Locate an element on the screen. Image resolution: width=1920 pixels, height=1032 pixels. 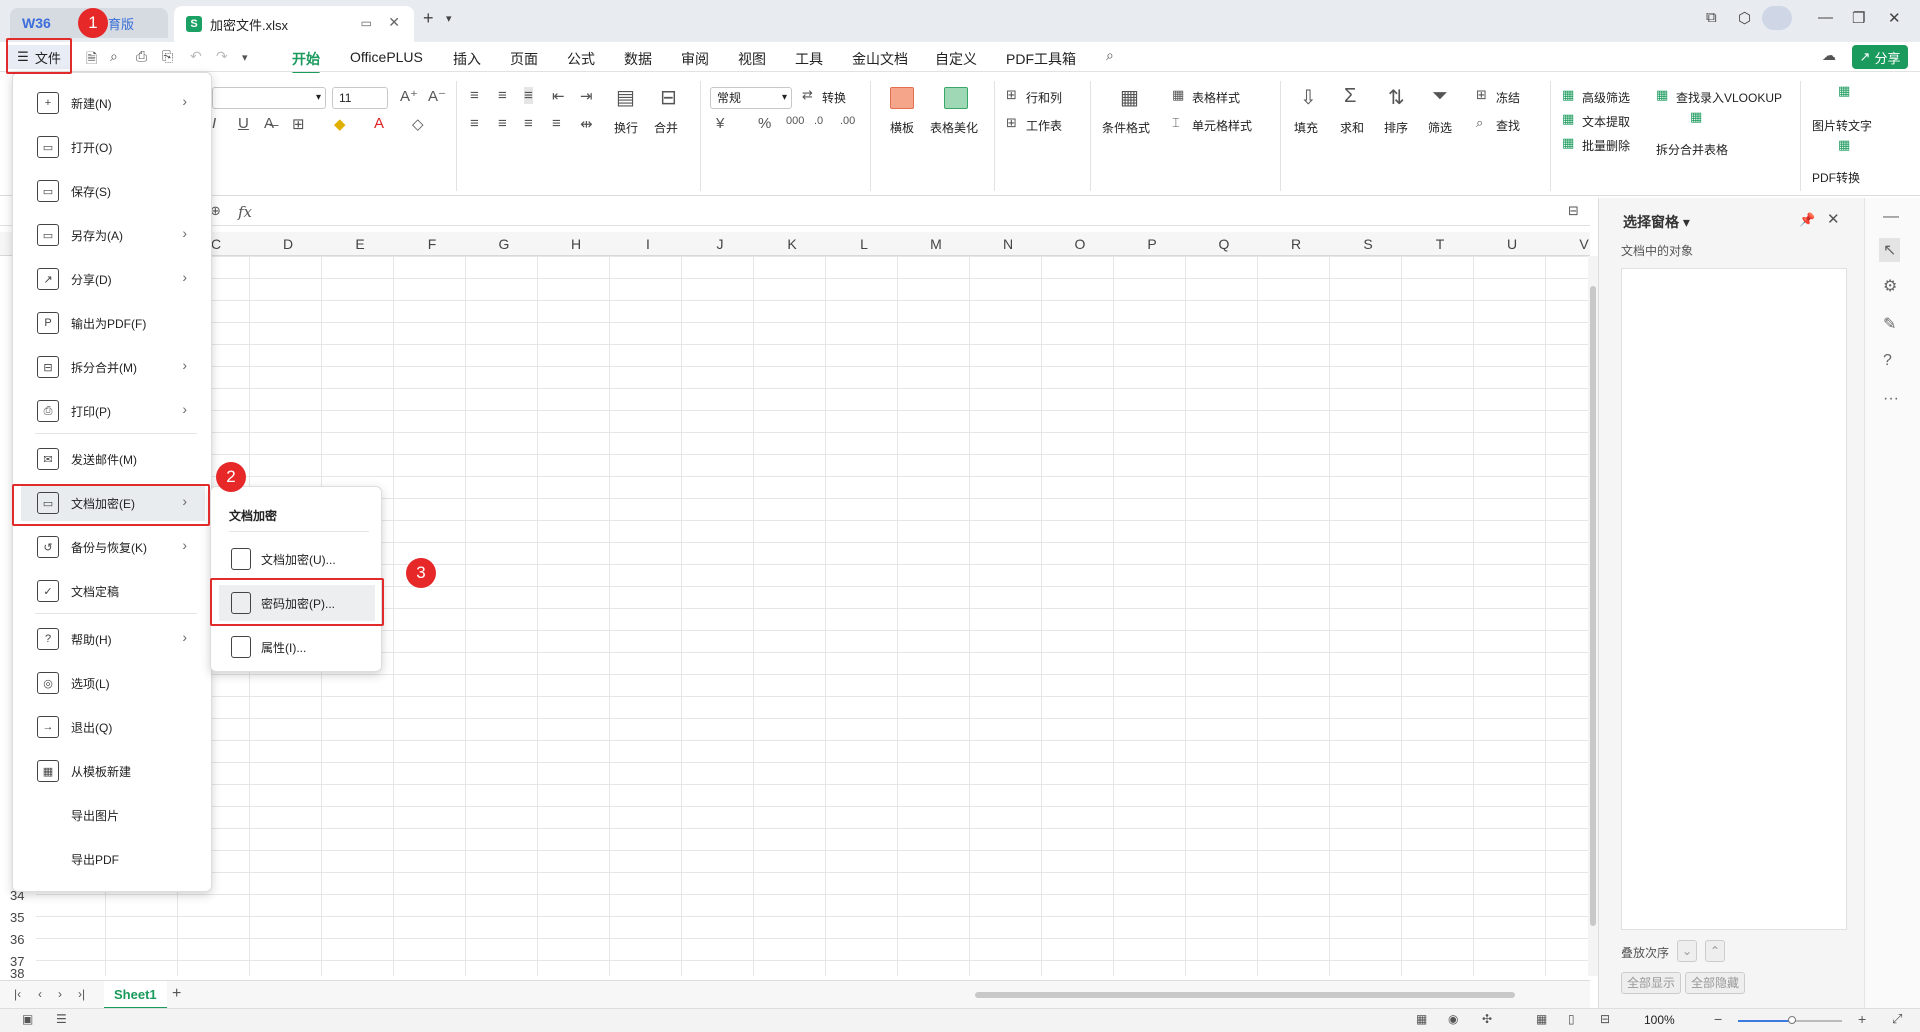
column-header-cell: U is located at coordinates (1512, 244).